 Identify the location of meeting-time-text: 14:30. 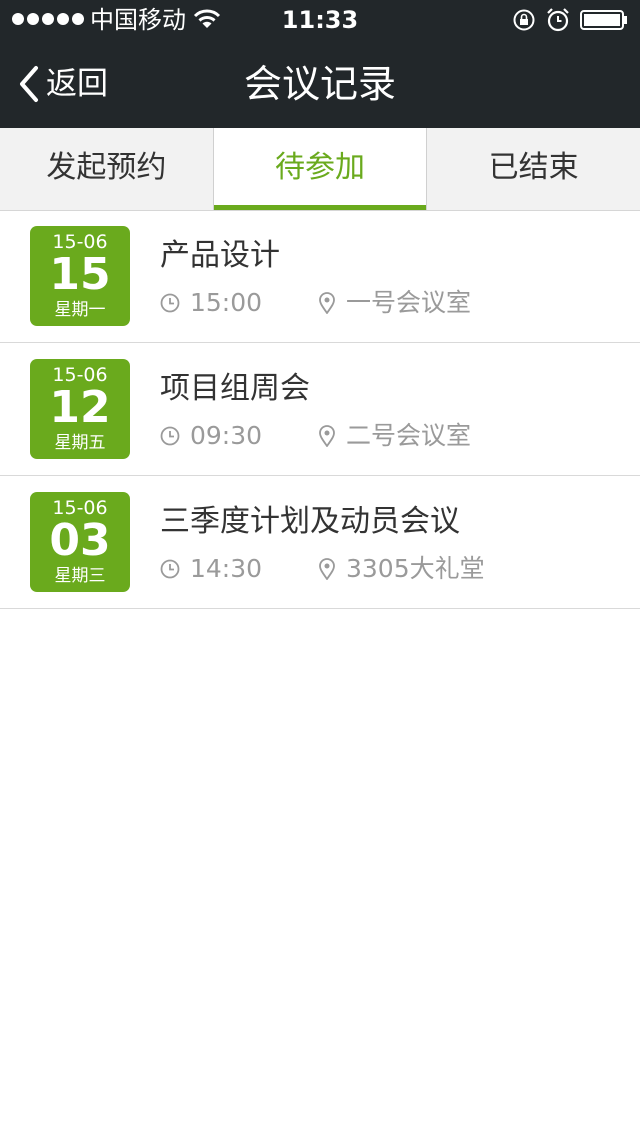
(226, 568).